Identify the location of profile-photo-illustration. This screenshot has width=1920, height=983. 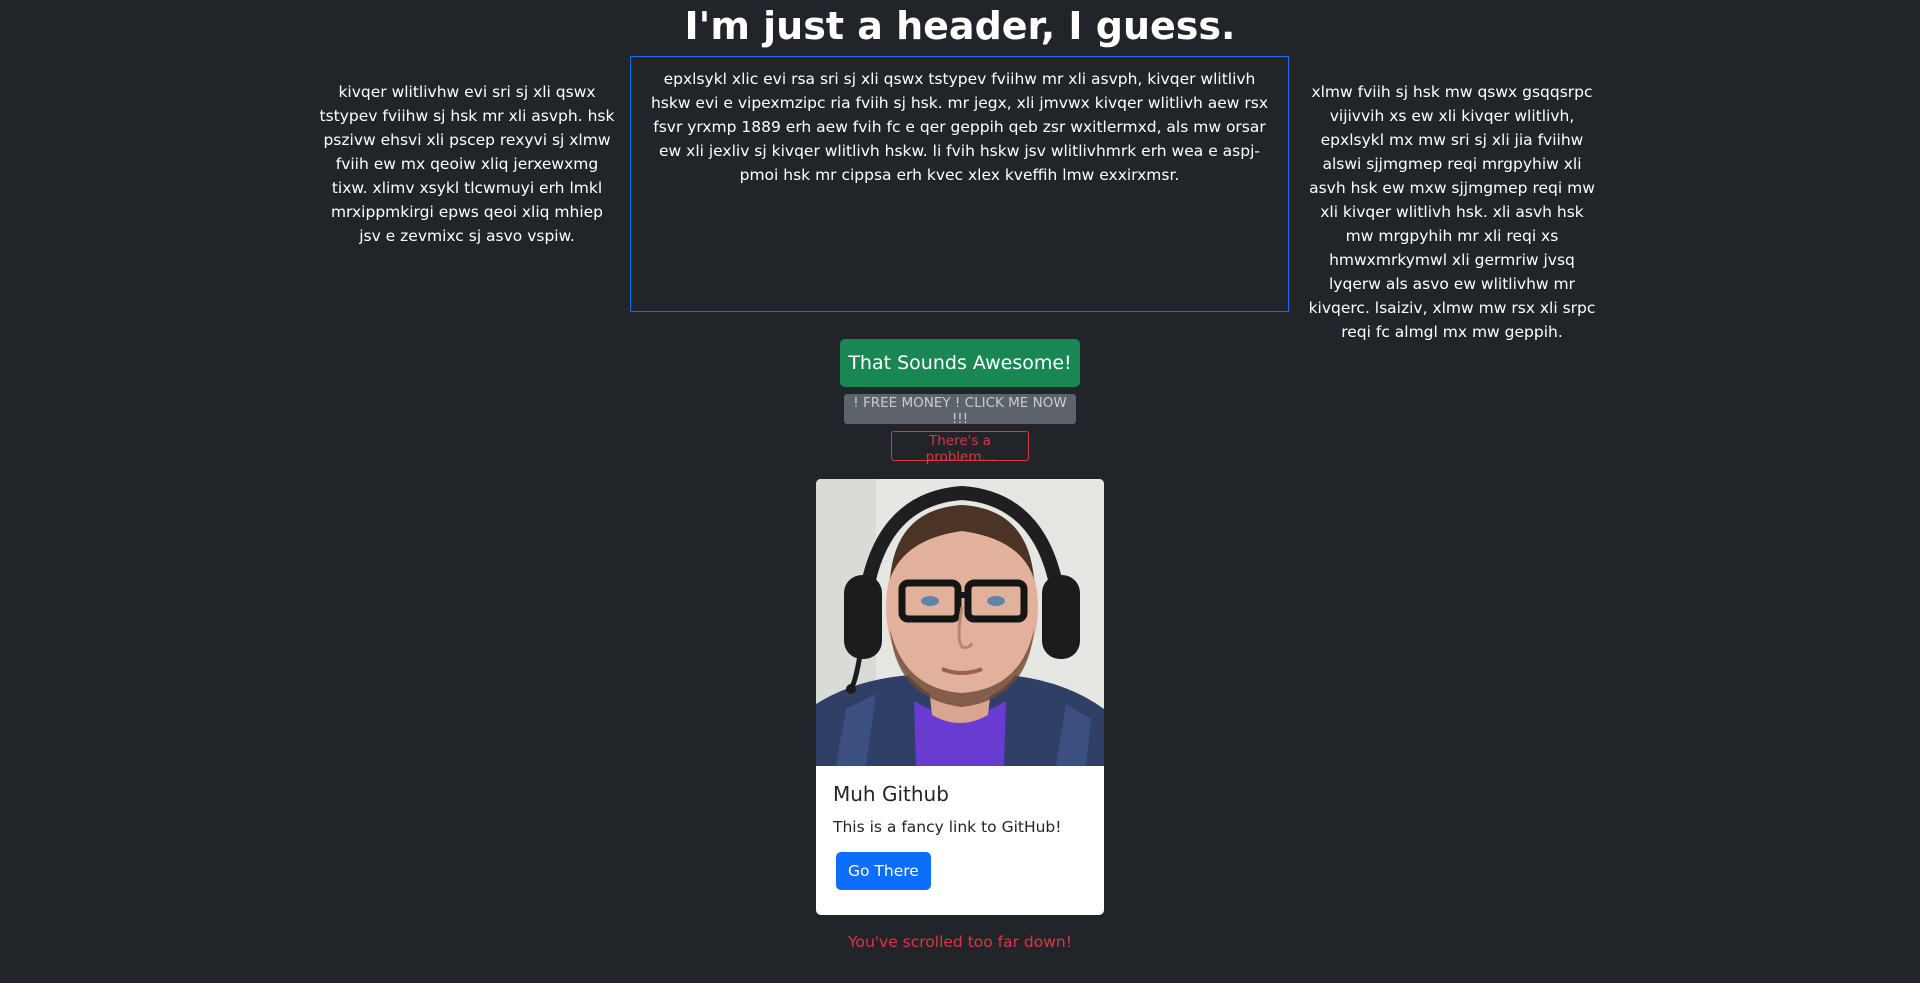
(960, 622).